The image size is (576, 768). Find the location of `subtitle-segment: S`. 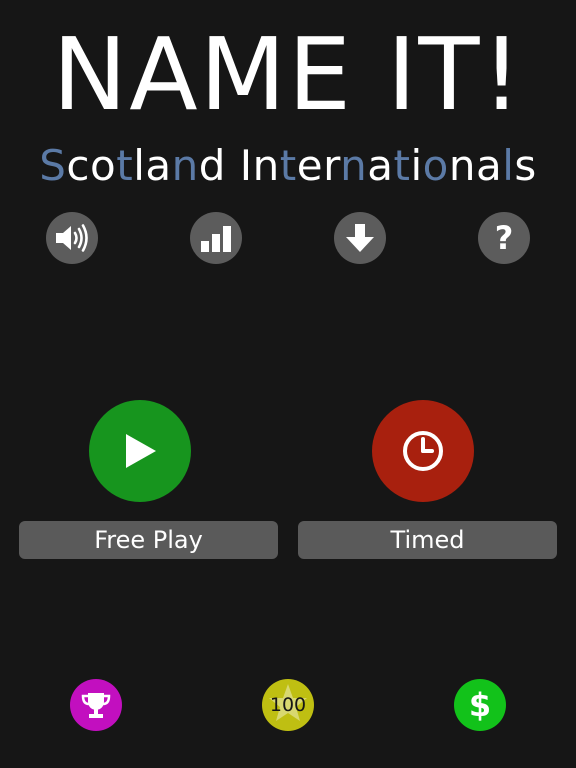

subtitle-segment: S is located at coordinates (53, 165).